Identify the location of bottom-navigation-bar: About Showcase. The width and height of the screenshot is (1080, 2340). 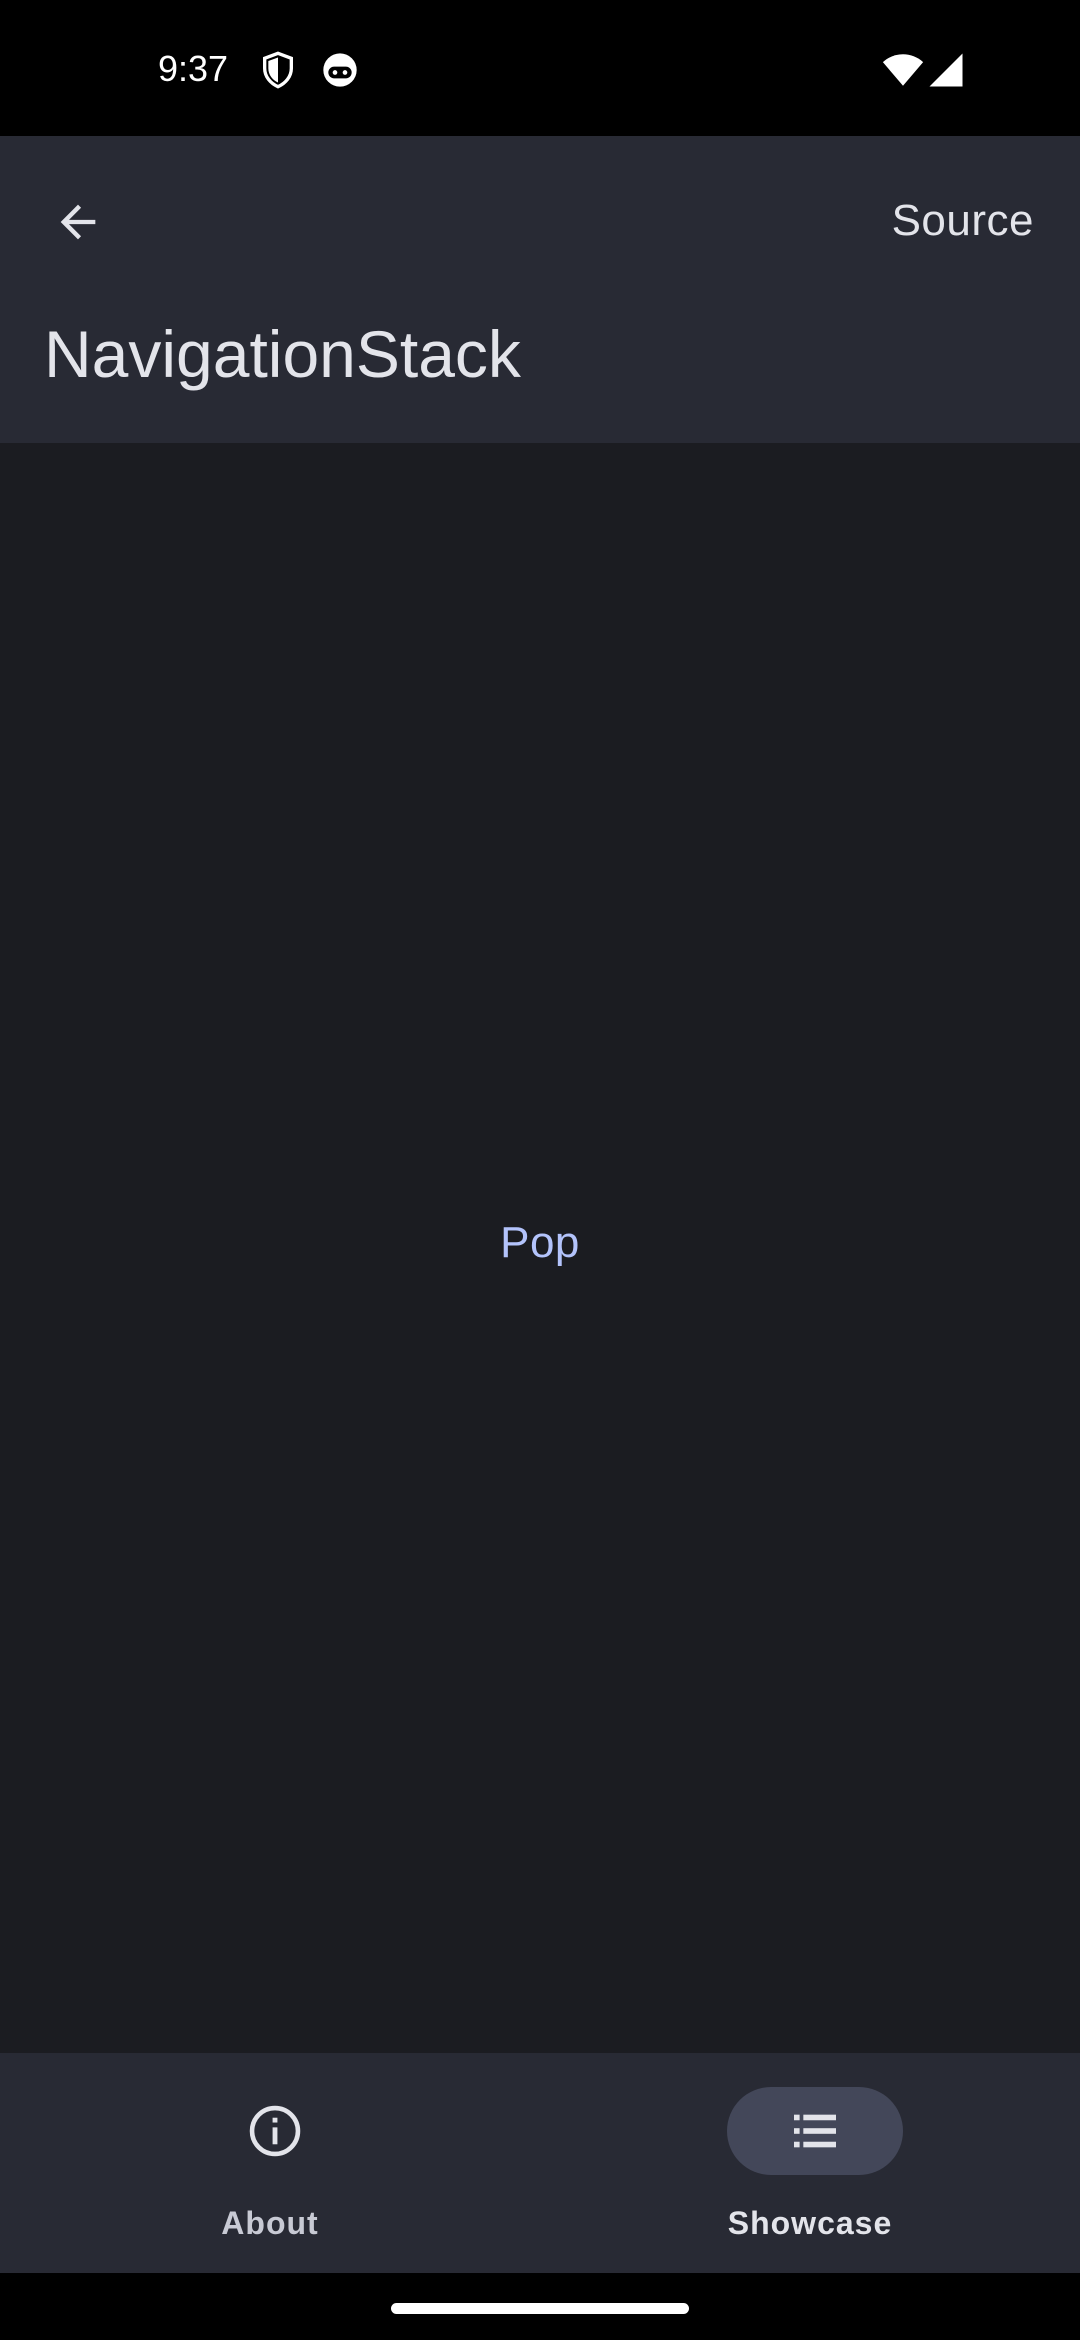
(540, 2163).